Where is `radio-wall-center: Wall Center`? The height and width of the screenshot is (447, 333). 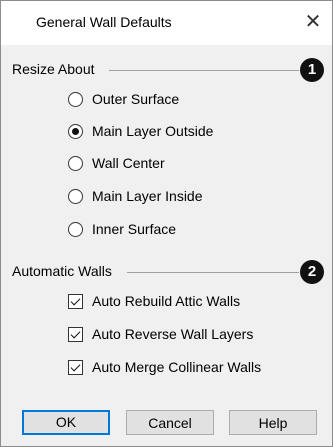 radio-wall-center: Wall Center is located at coordinates (116, 163).